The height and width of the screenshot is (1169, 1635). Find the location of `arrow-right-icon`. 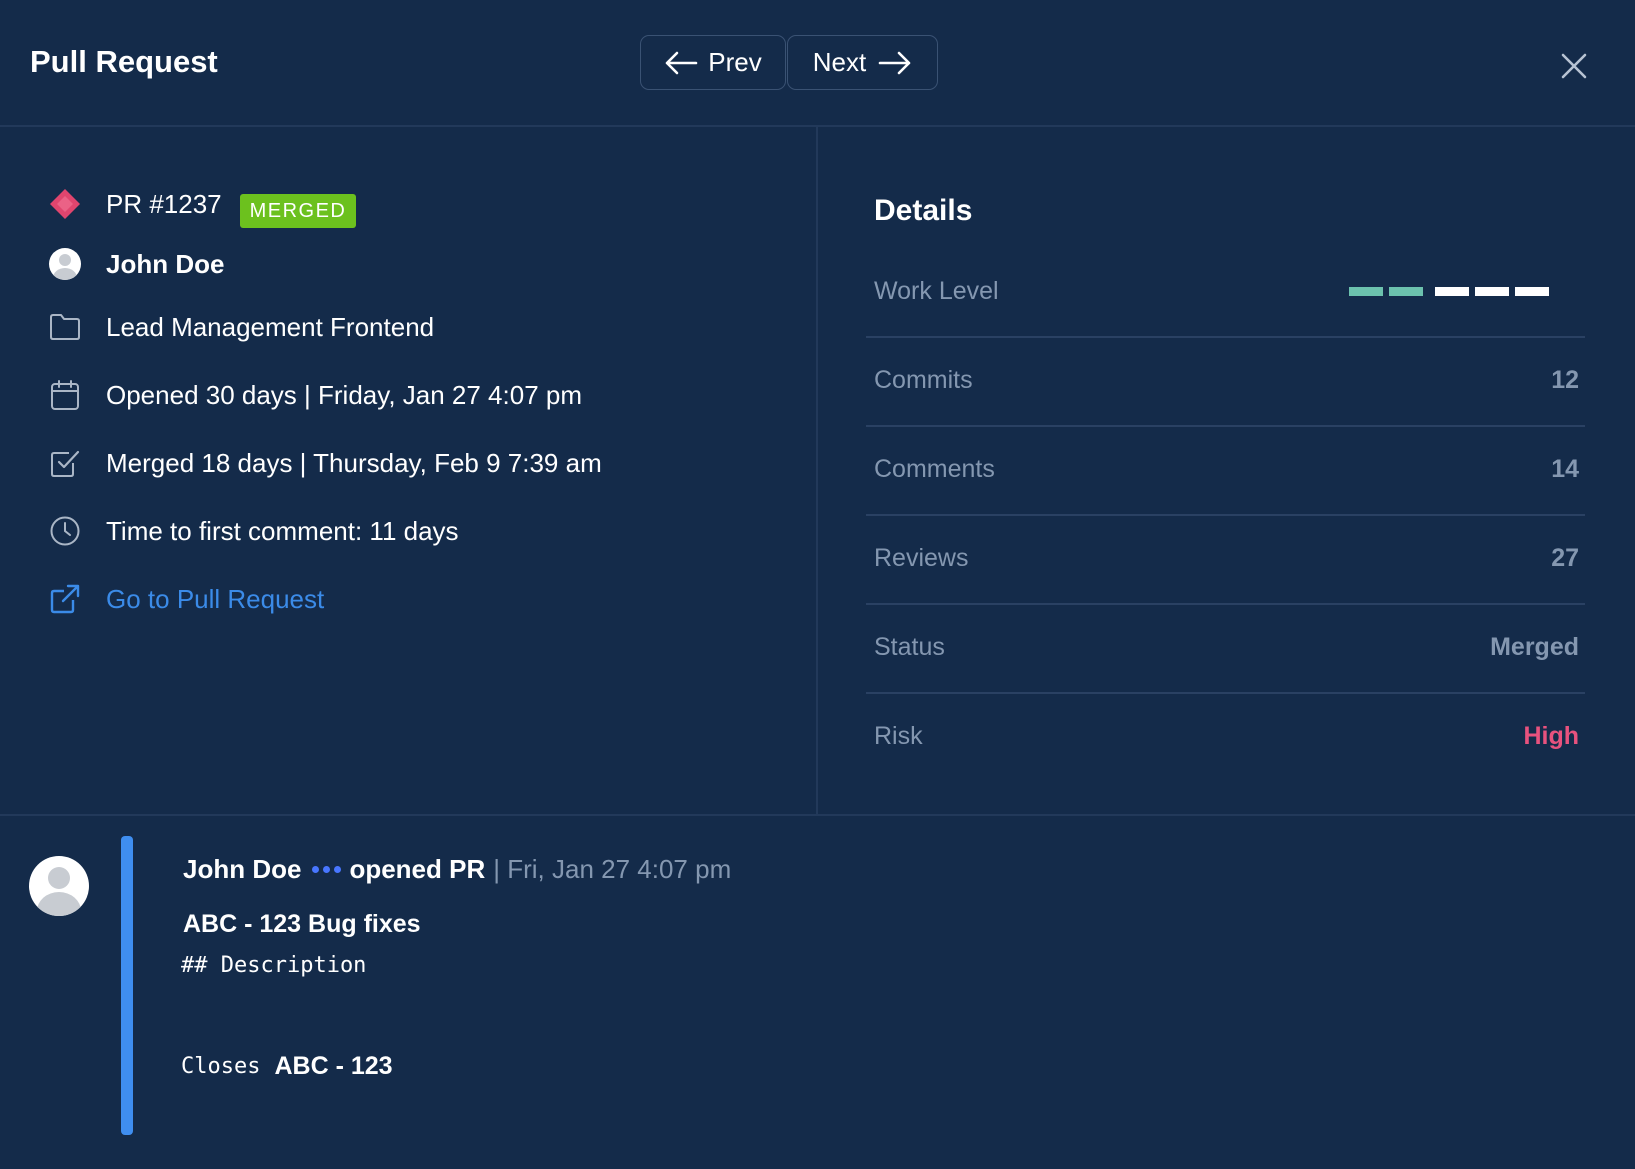

arrow-right-icon is located at coordinates (894, 62).